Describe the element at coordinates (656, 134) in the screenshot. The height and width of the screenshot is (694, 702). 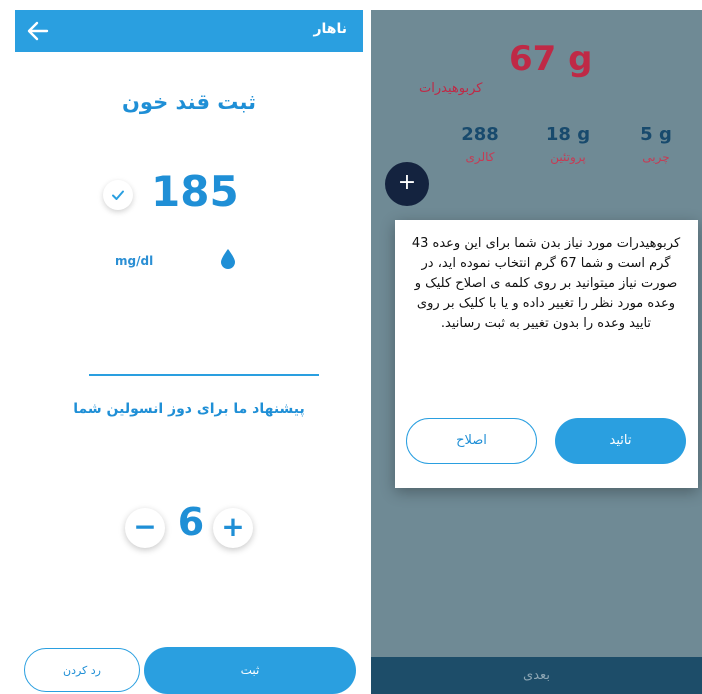
I see `fat-value: 5 g` at that location.